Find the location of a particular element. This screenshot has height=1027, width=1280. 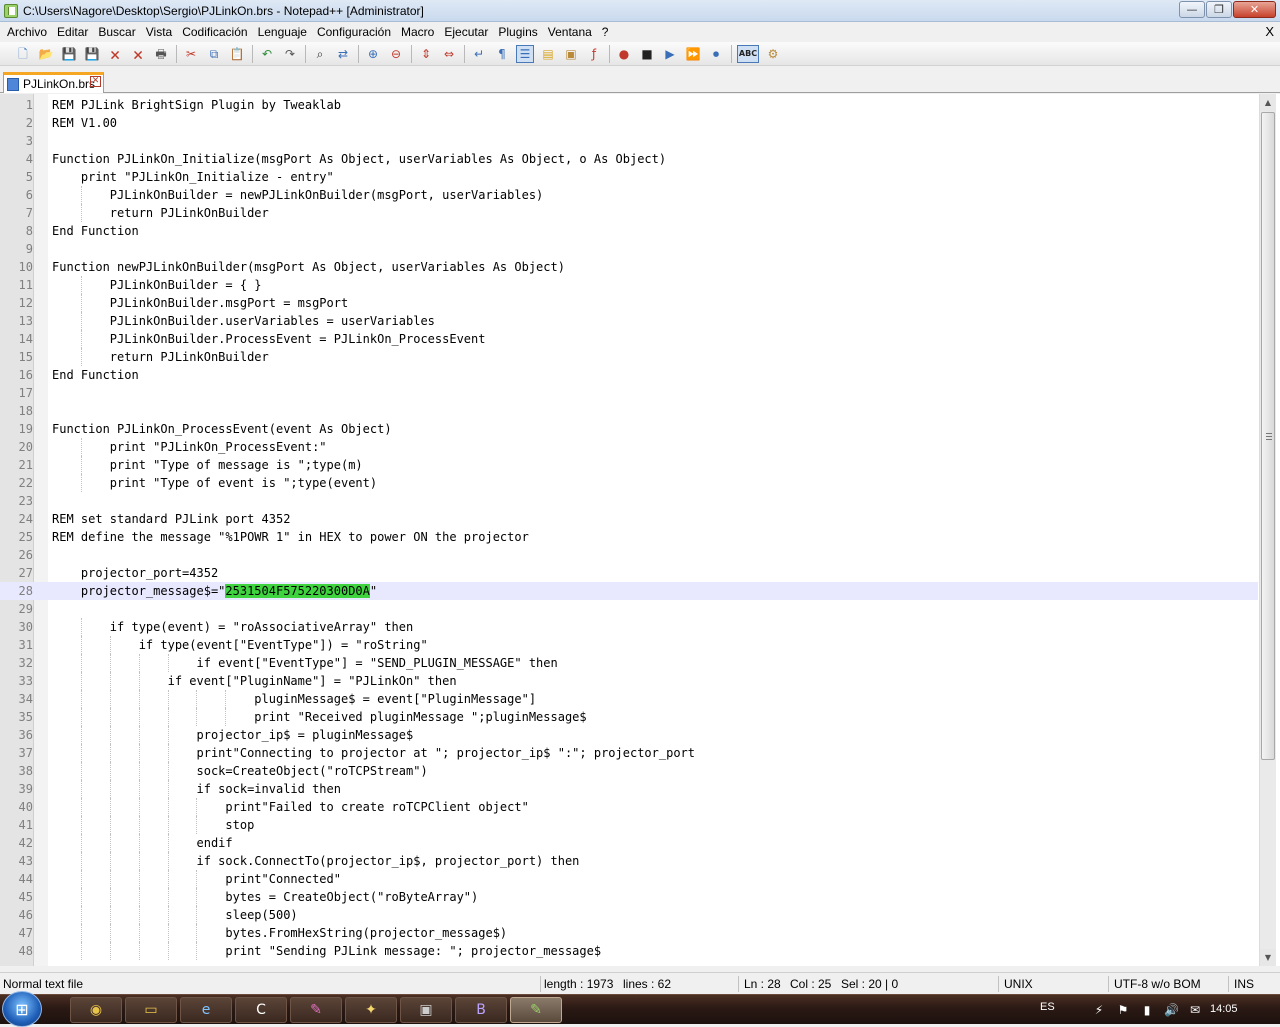

volume-icon: 🔊 is located at coordinates (1171, 1010).